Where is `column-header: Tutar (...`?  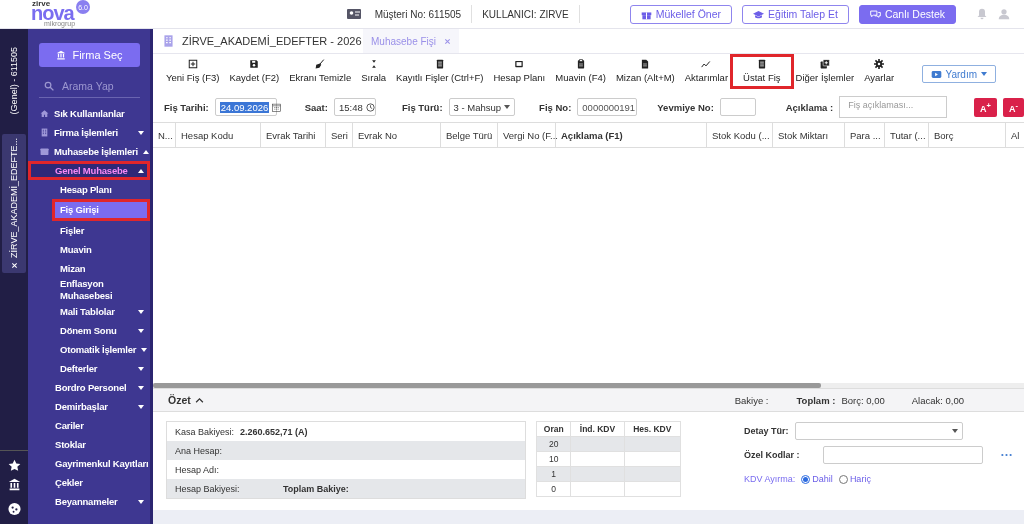 column-header: Tutar (... is located at coordinates (907, 135).